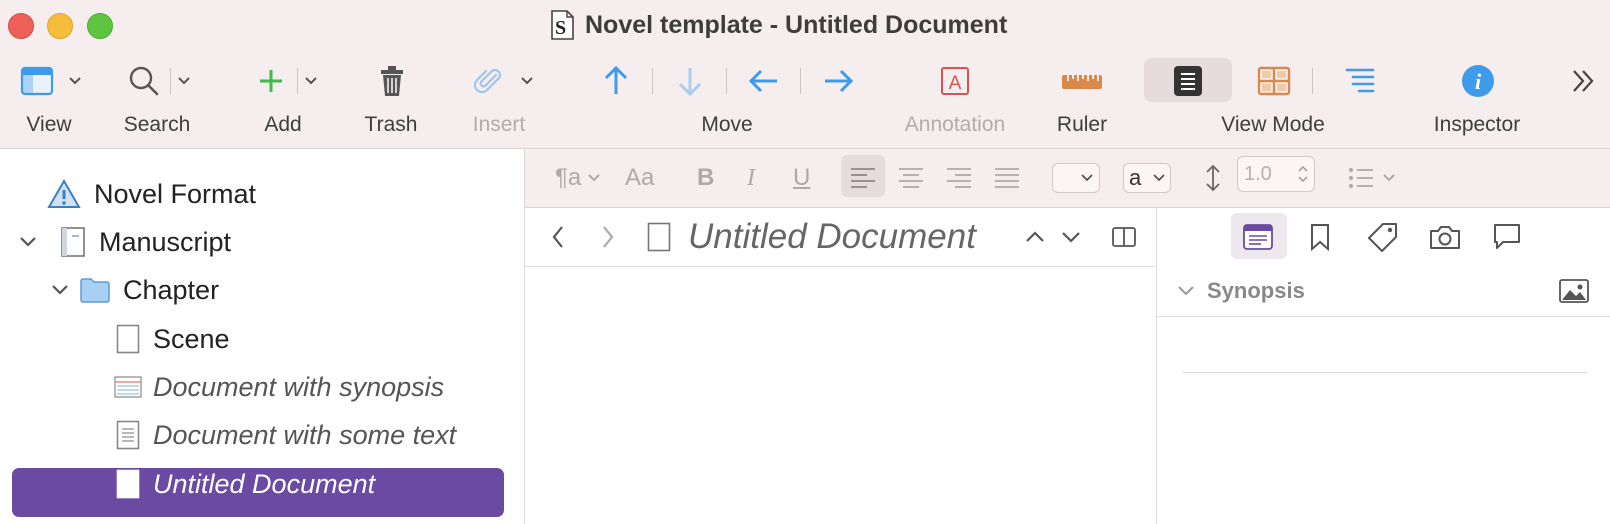  What do you see at coordinates (796, 24) in the screenshot?
I see `window-title-text: Novel template - Untitled Document` at bounding box center [796, 24].